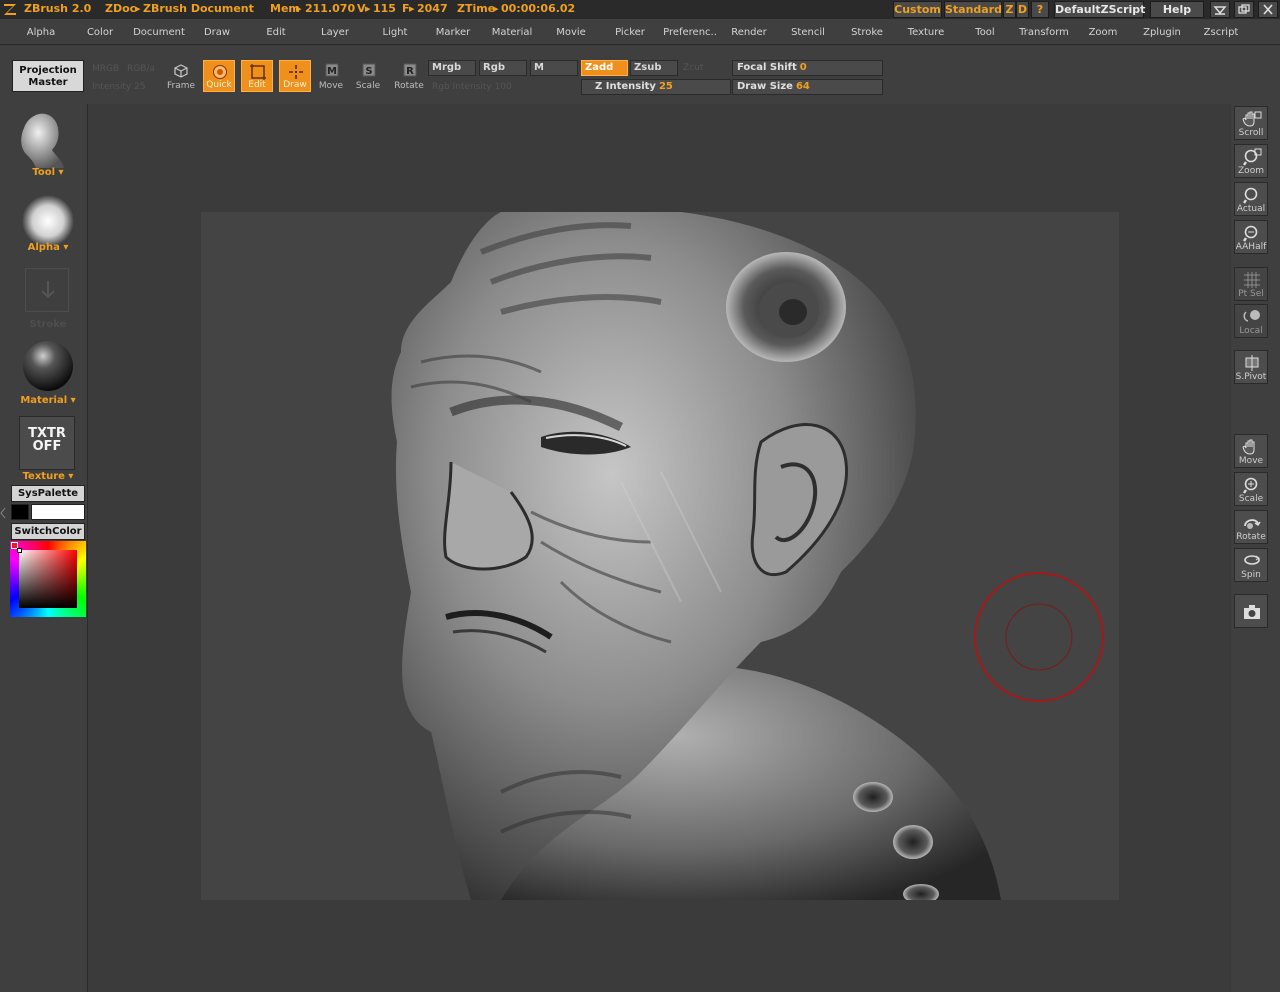  What do you see at coordinates (1162, 32) in the screenshot?
I see `menu-zplugin: Zplugin` at bounding box center [1162, 32].